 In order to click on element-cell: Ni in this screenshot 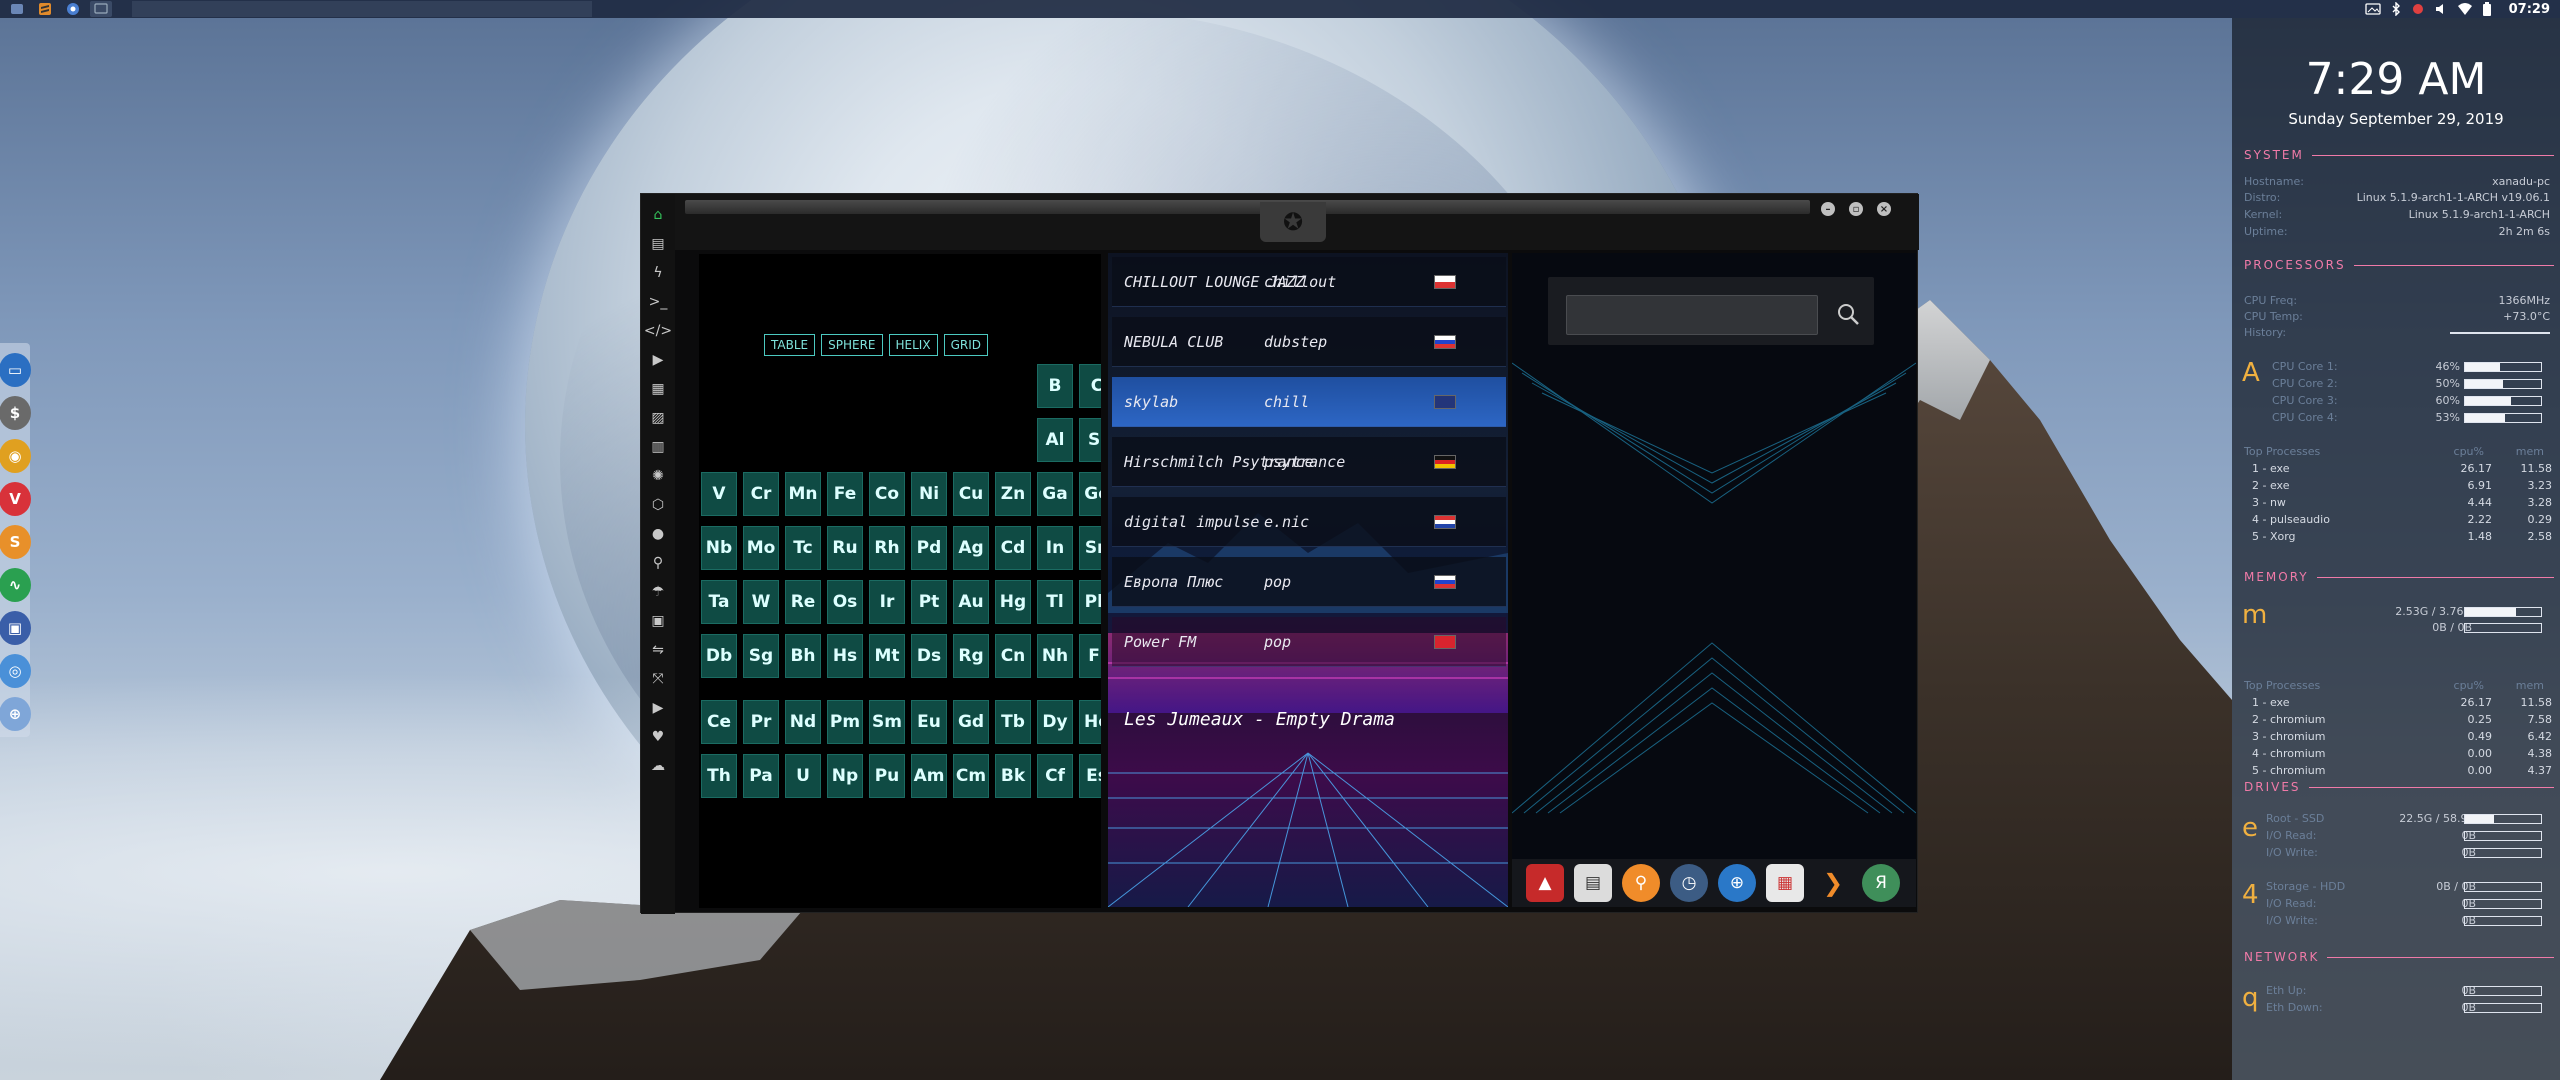, I will do `click(929, 494)`.